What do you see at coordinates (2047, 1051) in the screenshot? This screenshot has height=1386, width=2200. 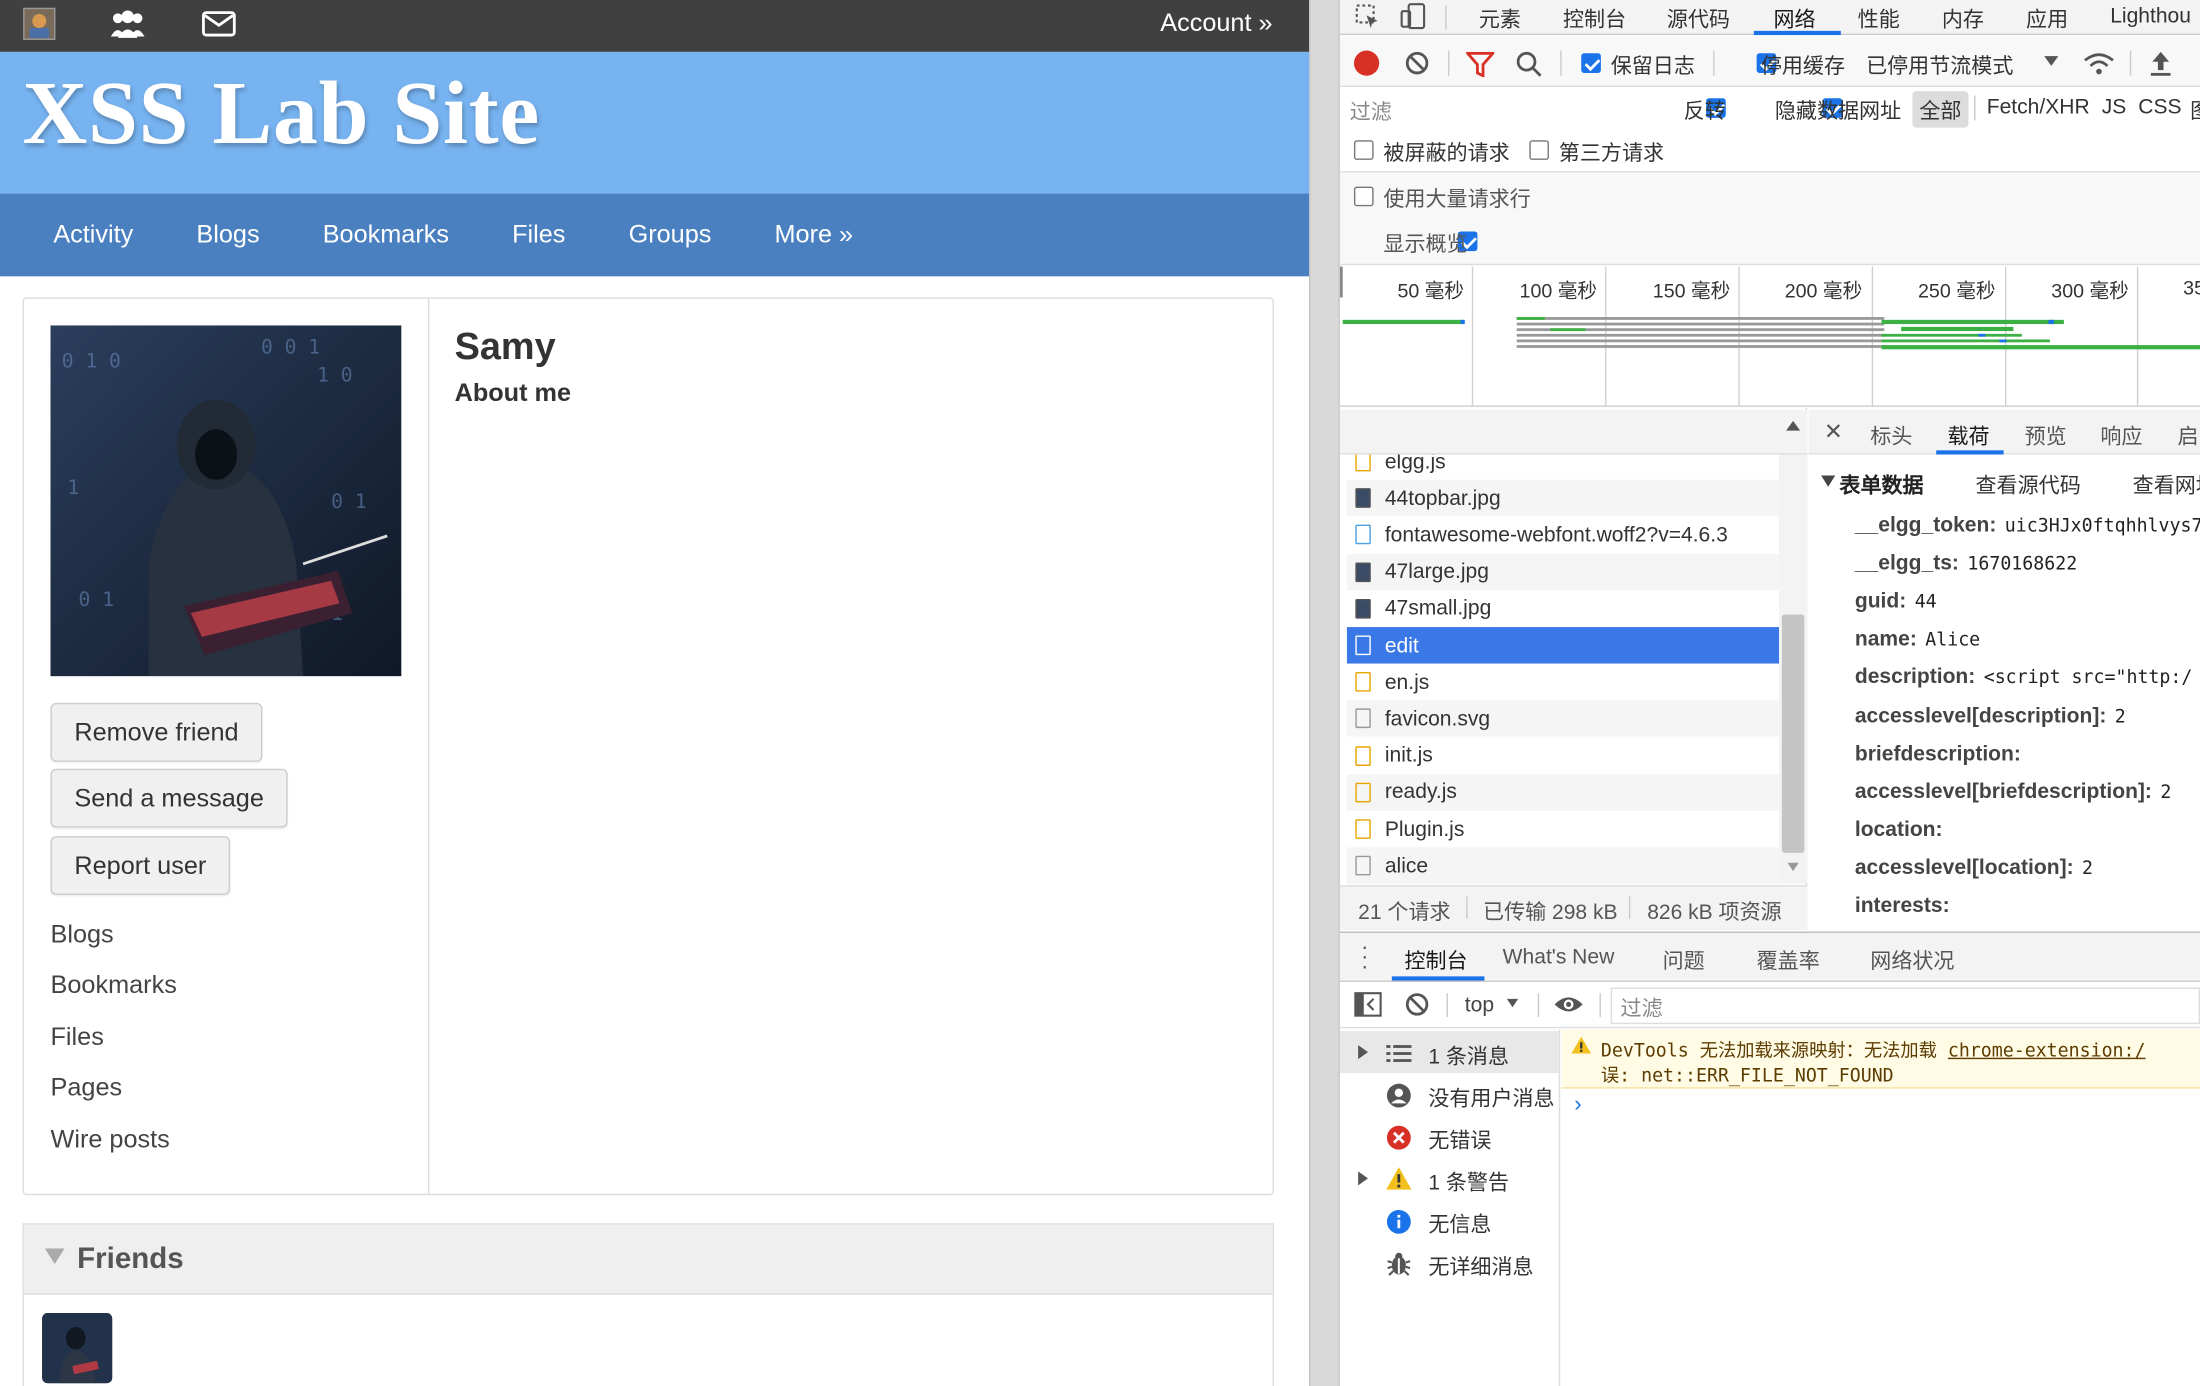 I see `warning-source-link: chrome-extension:/` at bounding box center [2047, 1051].